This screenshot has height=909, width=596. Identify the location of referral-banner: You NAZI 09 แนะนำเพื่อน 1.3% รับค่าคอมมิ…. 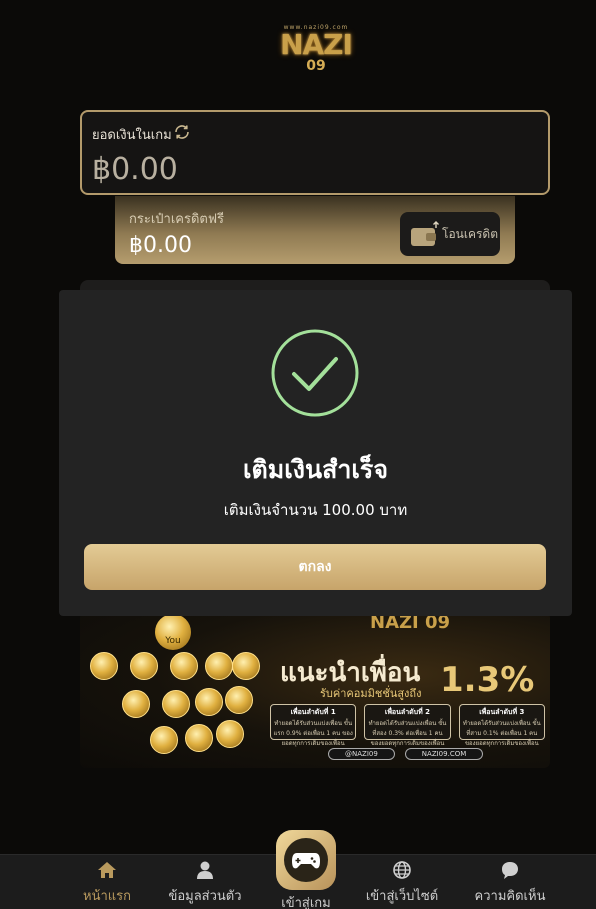
(315, 690).